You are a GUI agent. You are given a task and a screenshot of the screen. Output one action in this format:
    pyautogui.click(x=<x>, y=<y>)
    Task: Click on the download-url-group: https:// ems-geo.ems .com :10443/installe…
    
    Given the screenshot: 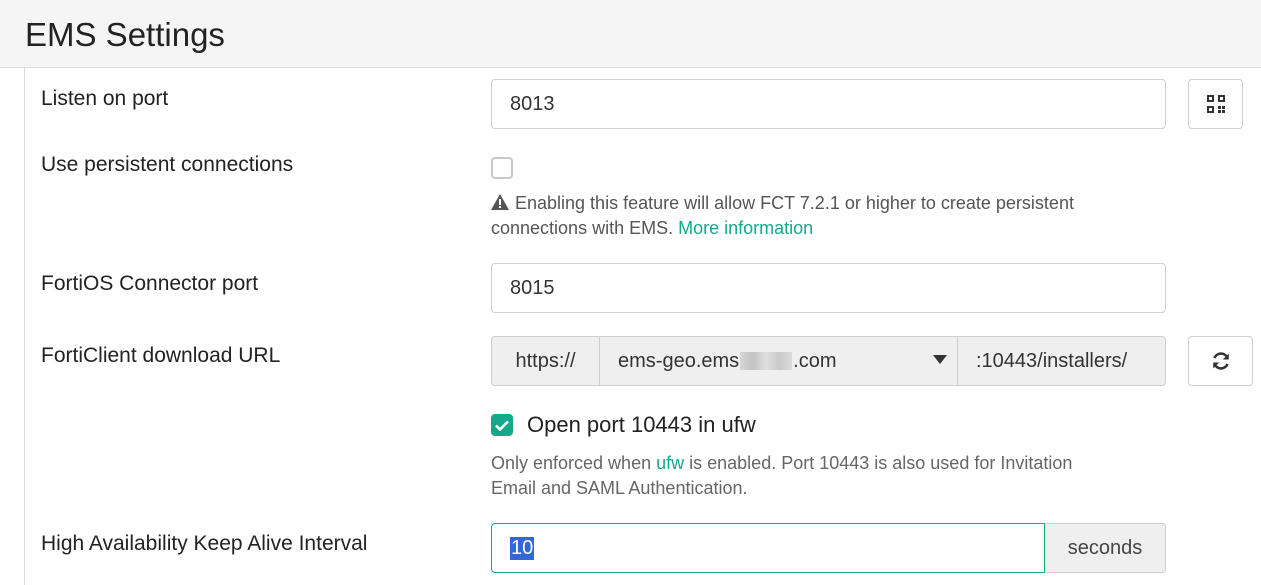 What is the action you would take?
    pyautogui.click(x=828, y=361)
    